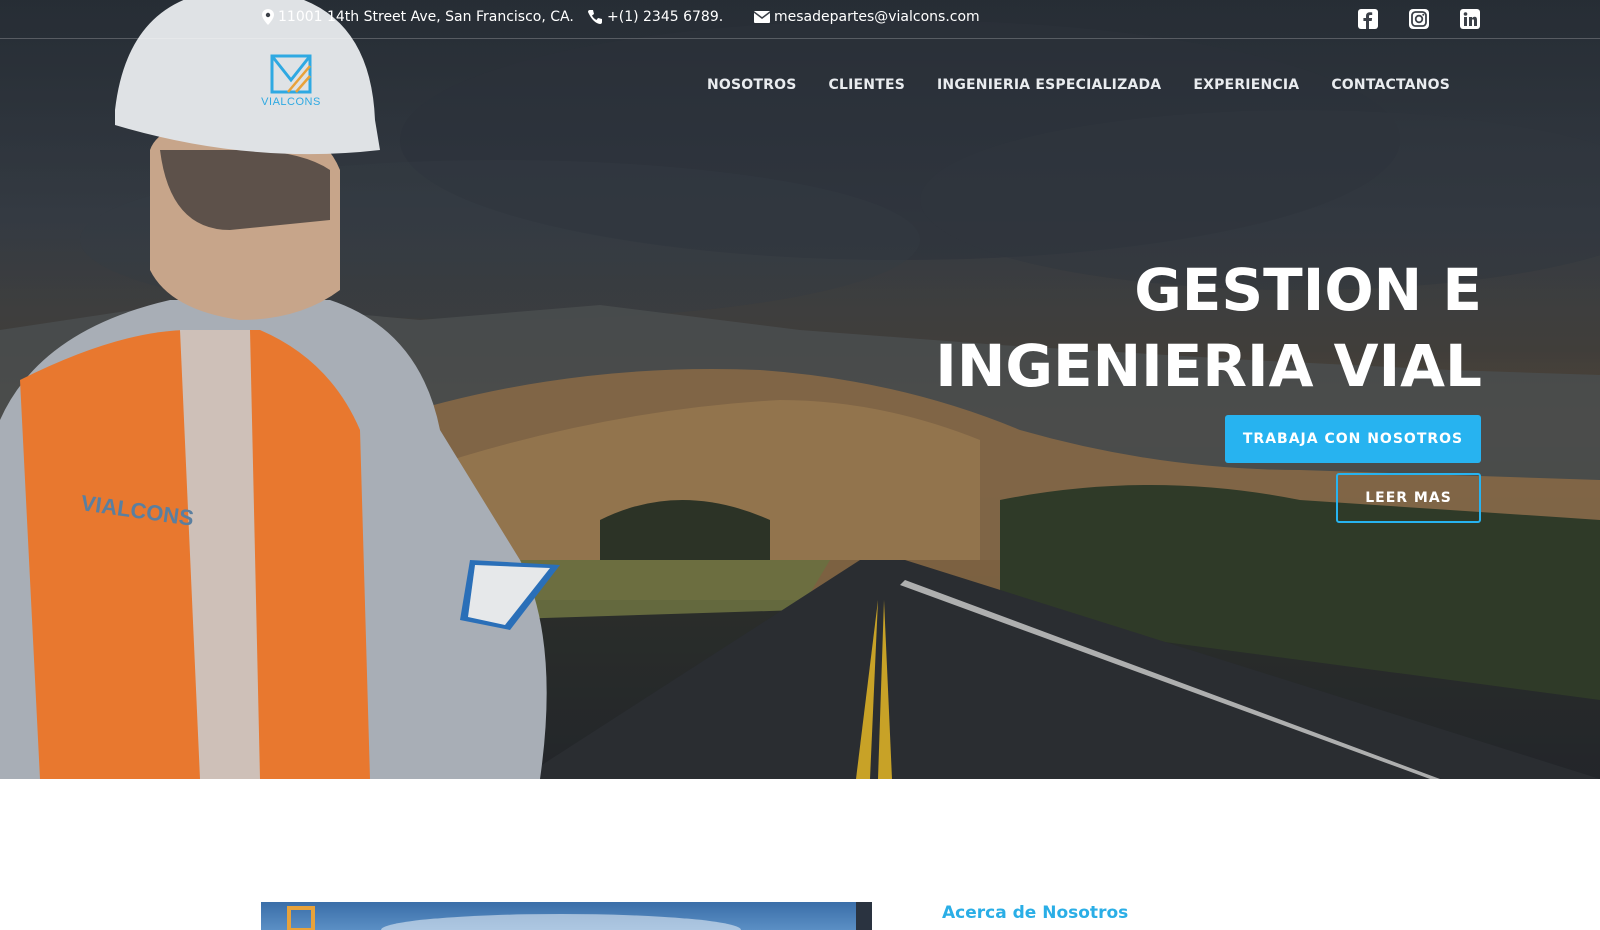  I want to click on phone-icon, so click(595, 17).